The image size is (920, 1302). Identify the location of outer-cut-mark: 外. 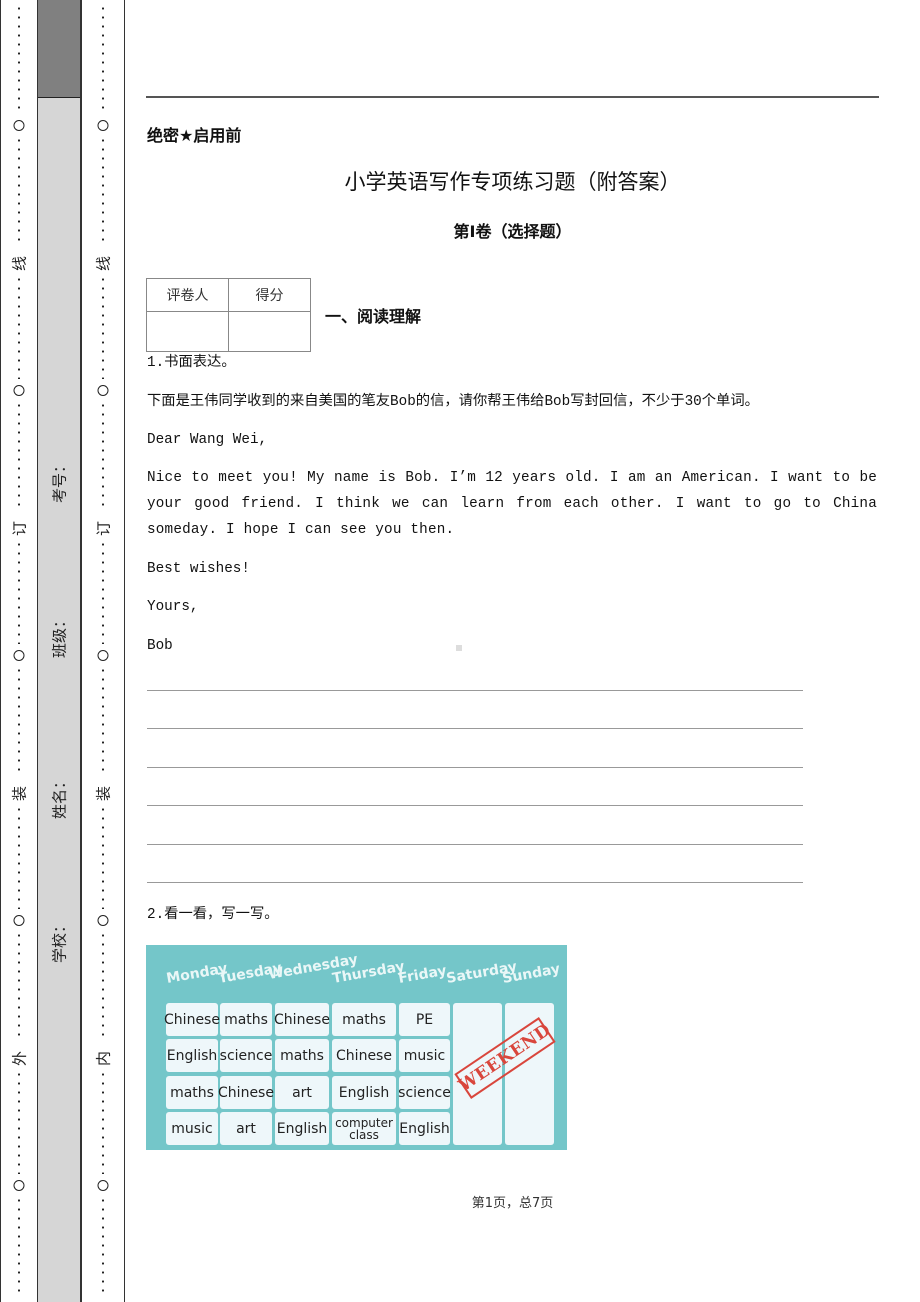
(19, 1058).